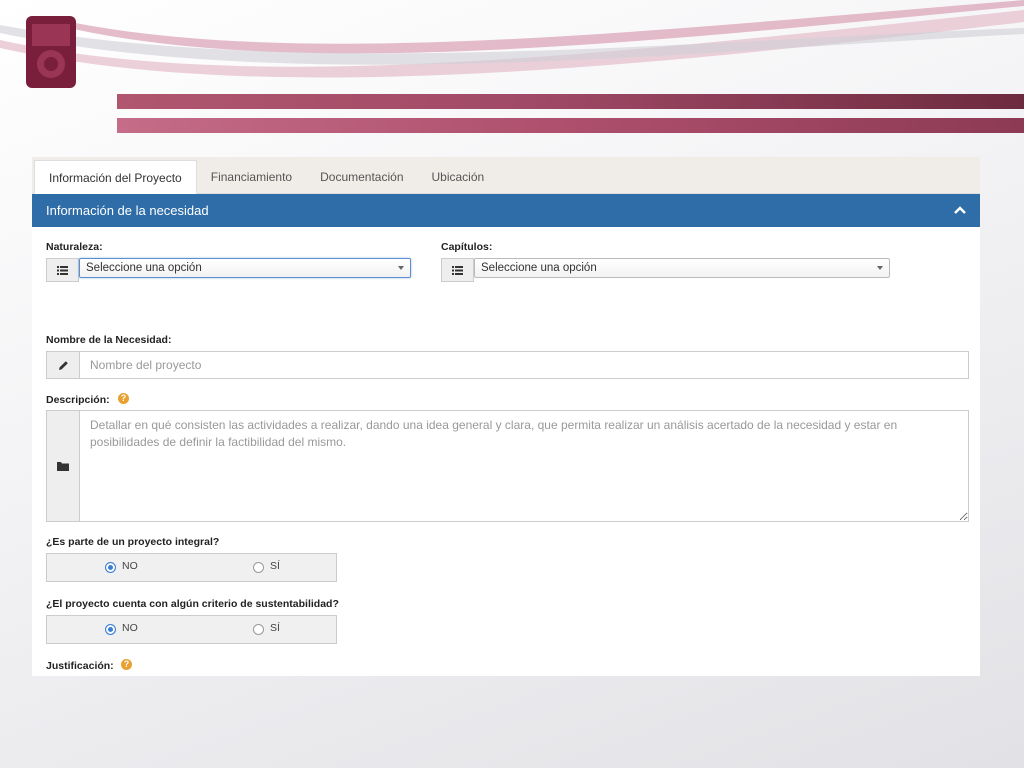 The height and width of the screenshot is (768, 1024). Describe the element at coordinates (191, 629) in the screenshot. I see `sustentabilidad-radio-group: NO SÍ` at that location.